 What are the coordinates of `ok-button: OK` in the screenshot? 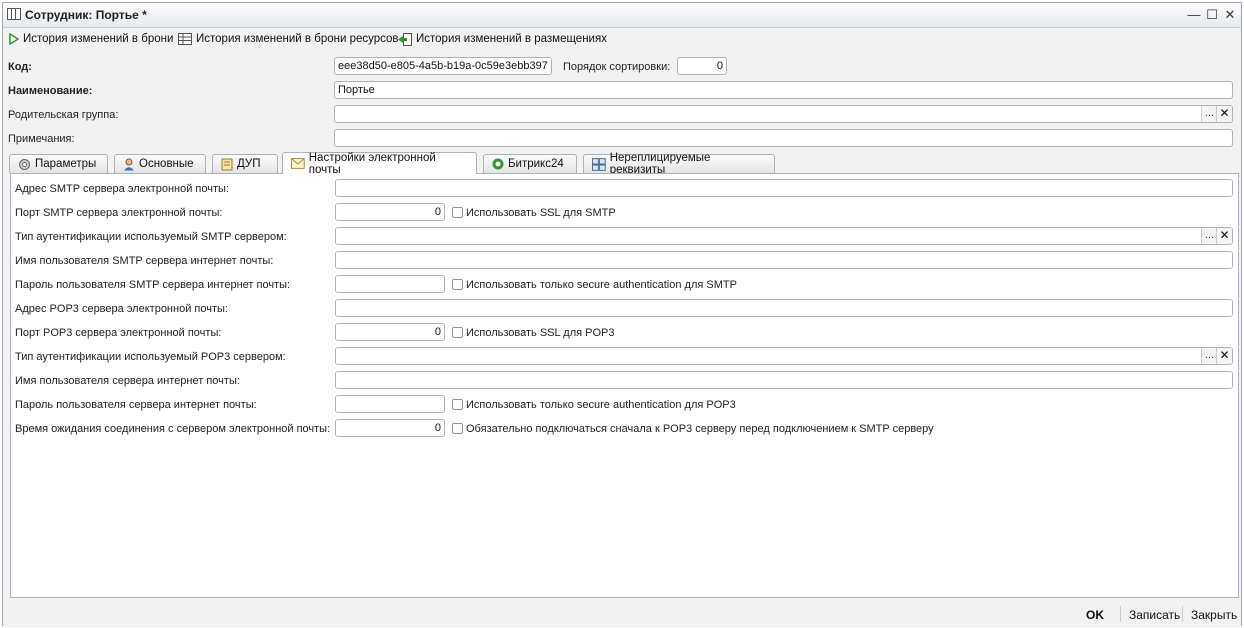 It's located at (1095, 615).